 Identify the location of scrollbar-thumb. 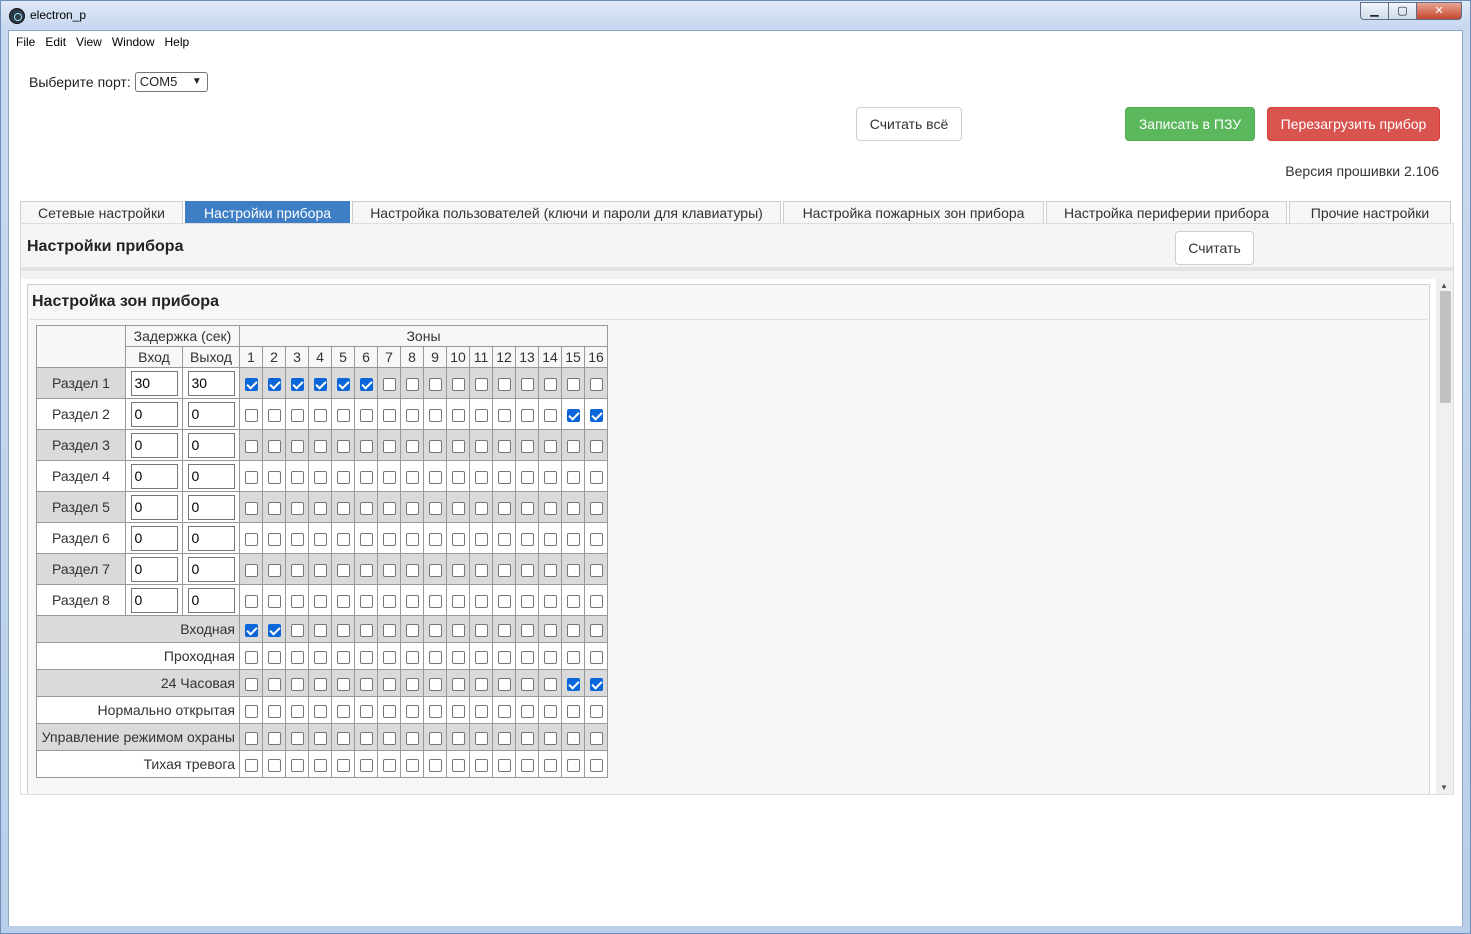
(1445, 347).